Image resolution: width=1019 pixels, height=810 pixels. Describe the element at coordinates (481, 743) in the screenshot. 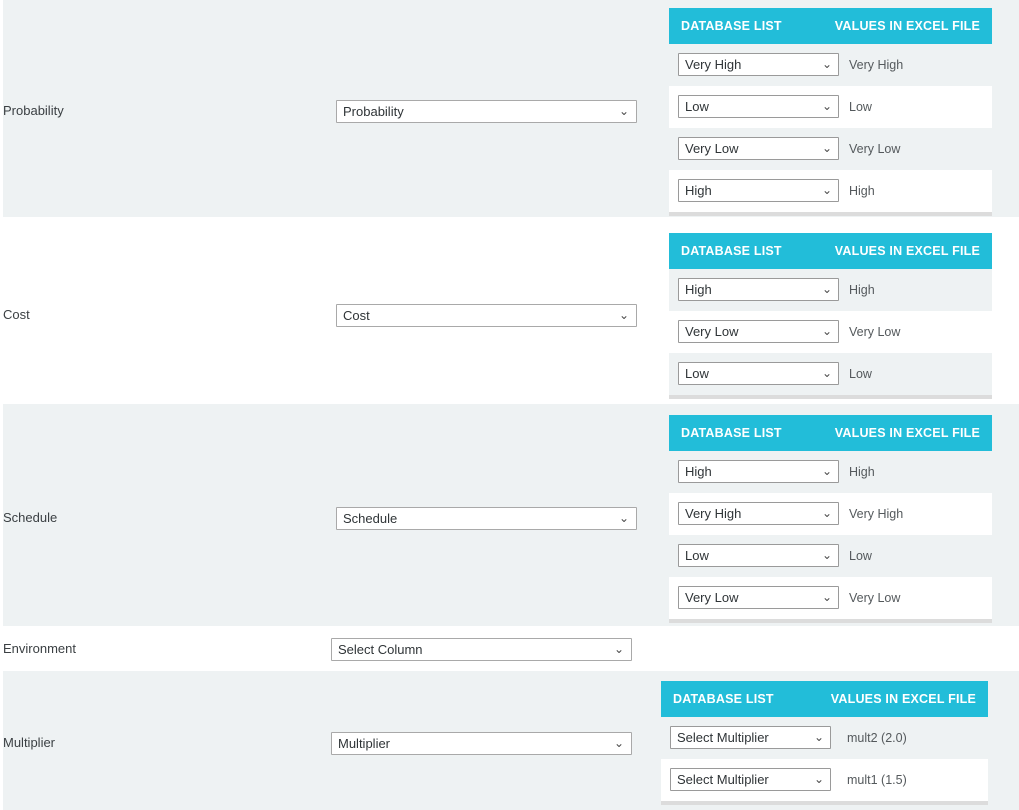

I see `column-select-multiplier: Multiplier ⌄` at that location.